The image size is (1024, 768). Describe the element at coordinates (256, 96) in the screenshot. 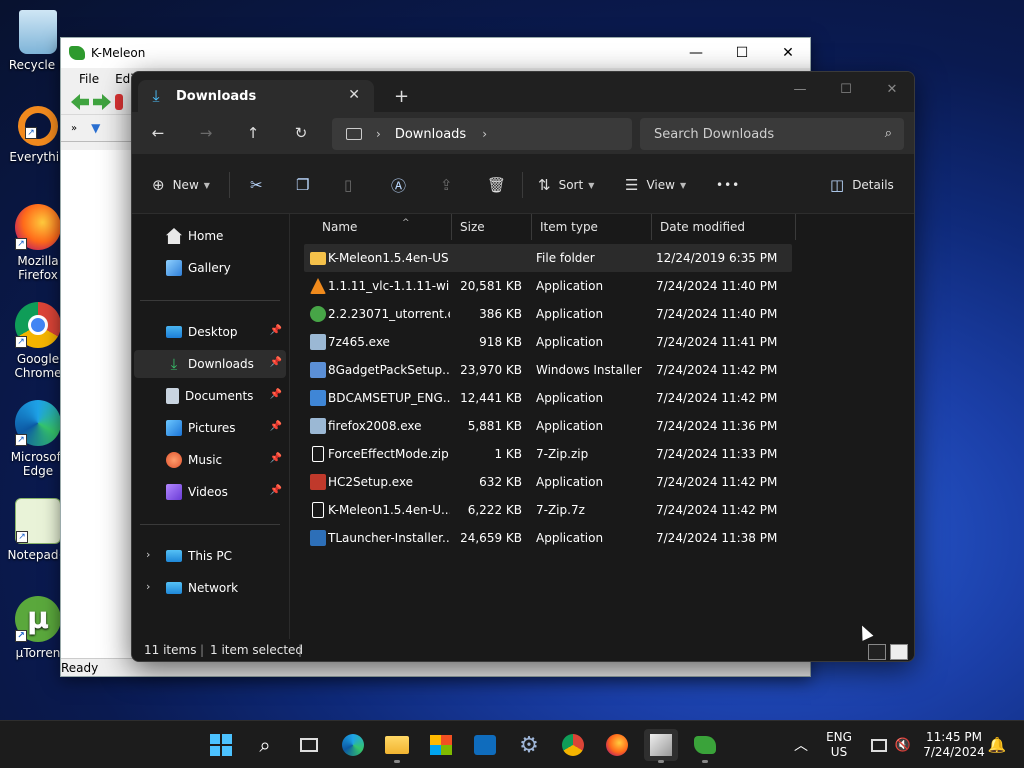

I see `tab-downloads: ⤓ Downloads ✕` at that location.